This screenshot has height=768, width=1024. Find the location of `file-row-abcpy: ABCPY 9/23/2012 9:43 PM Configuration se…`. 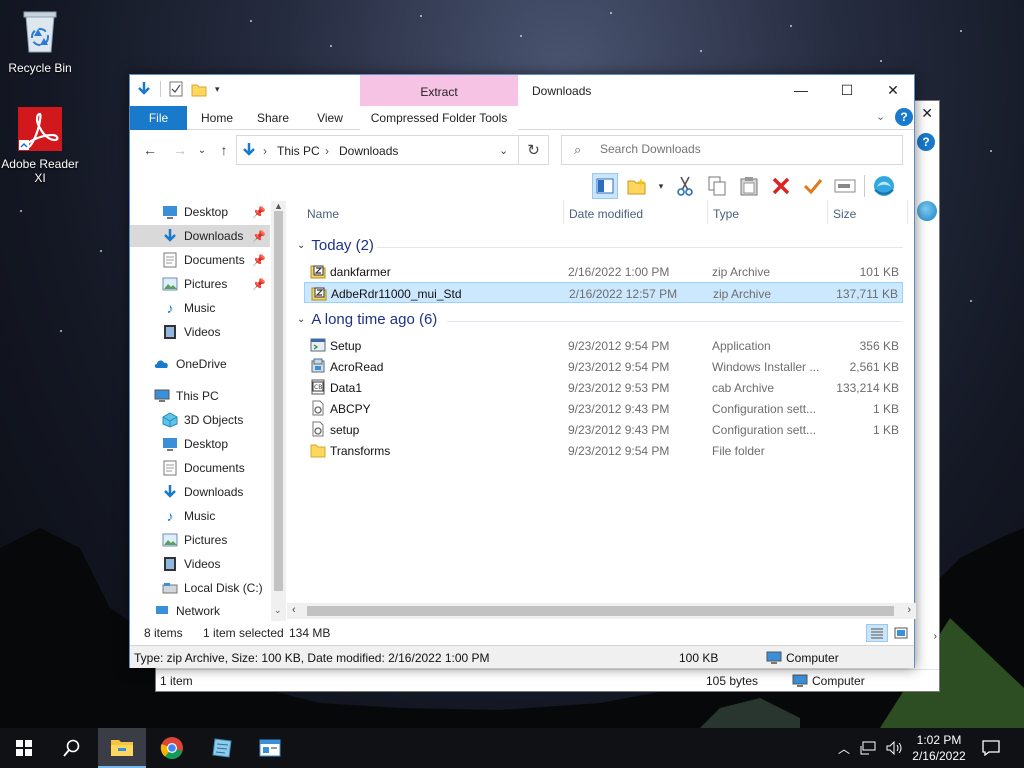

file-row-abcpy: ABCPY 9/23/2012 9:43 PM Configuration se… is located at coordinates (603, 408).